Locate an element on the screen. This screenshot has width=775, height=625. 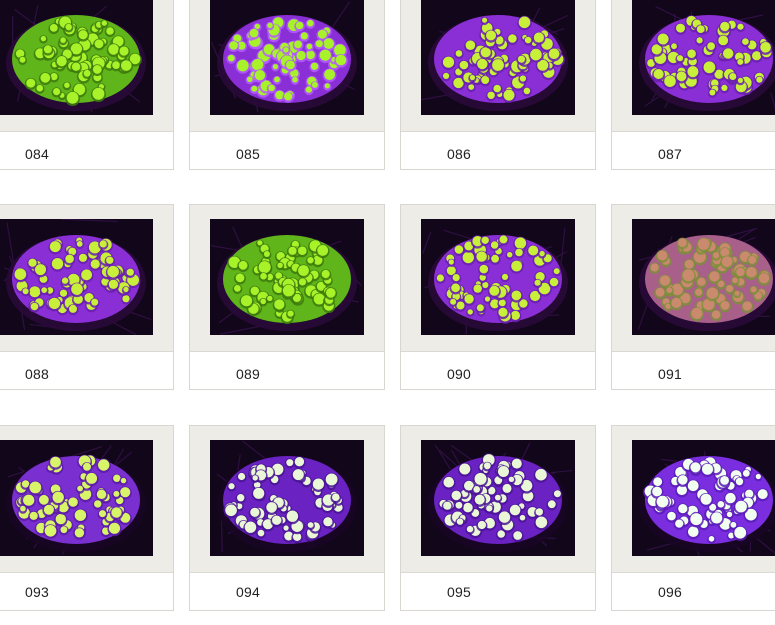
coral-code: 085 is located at coordinates (248, 154).